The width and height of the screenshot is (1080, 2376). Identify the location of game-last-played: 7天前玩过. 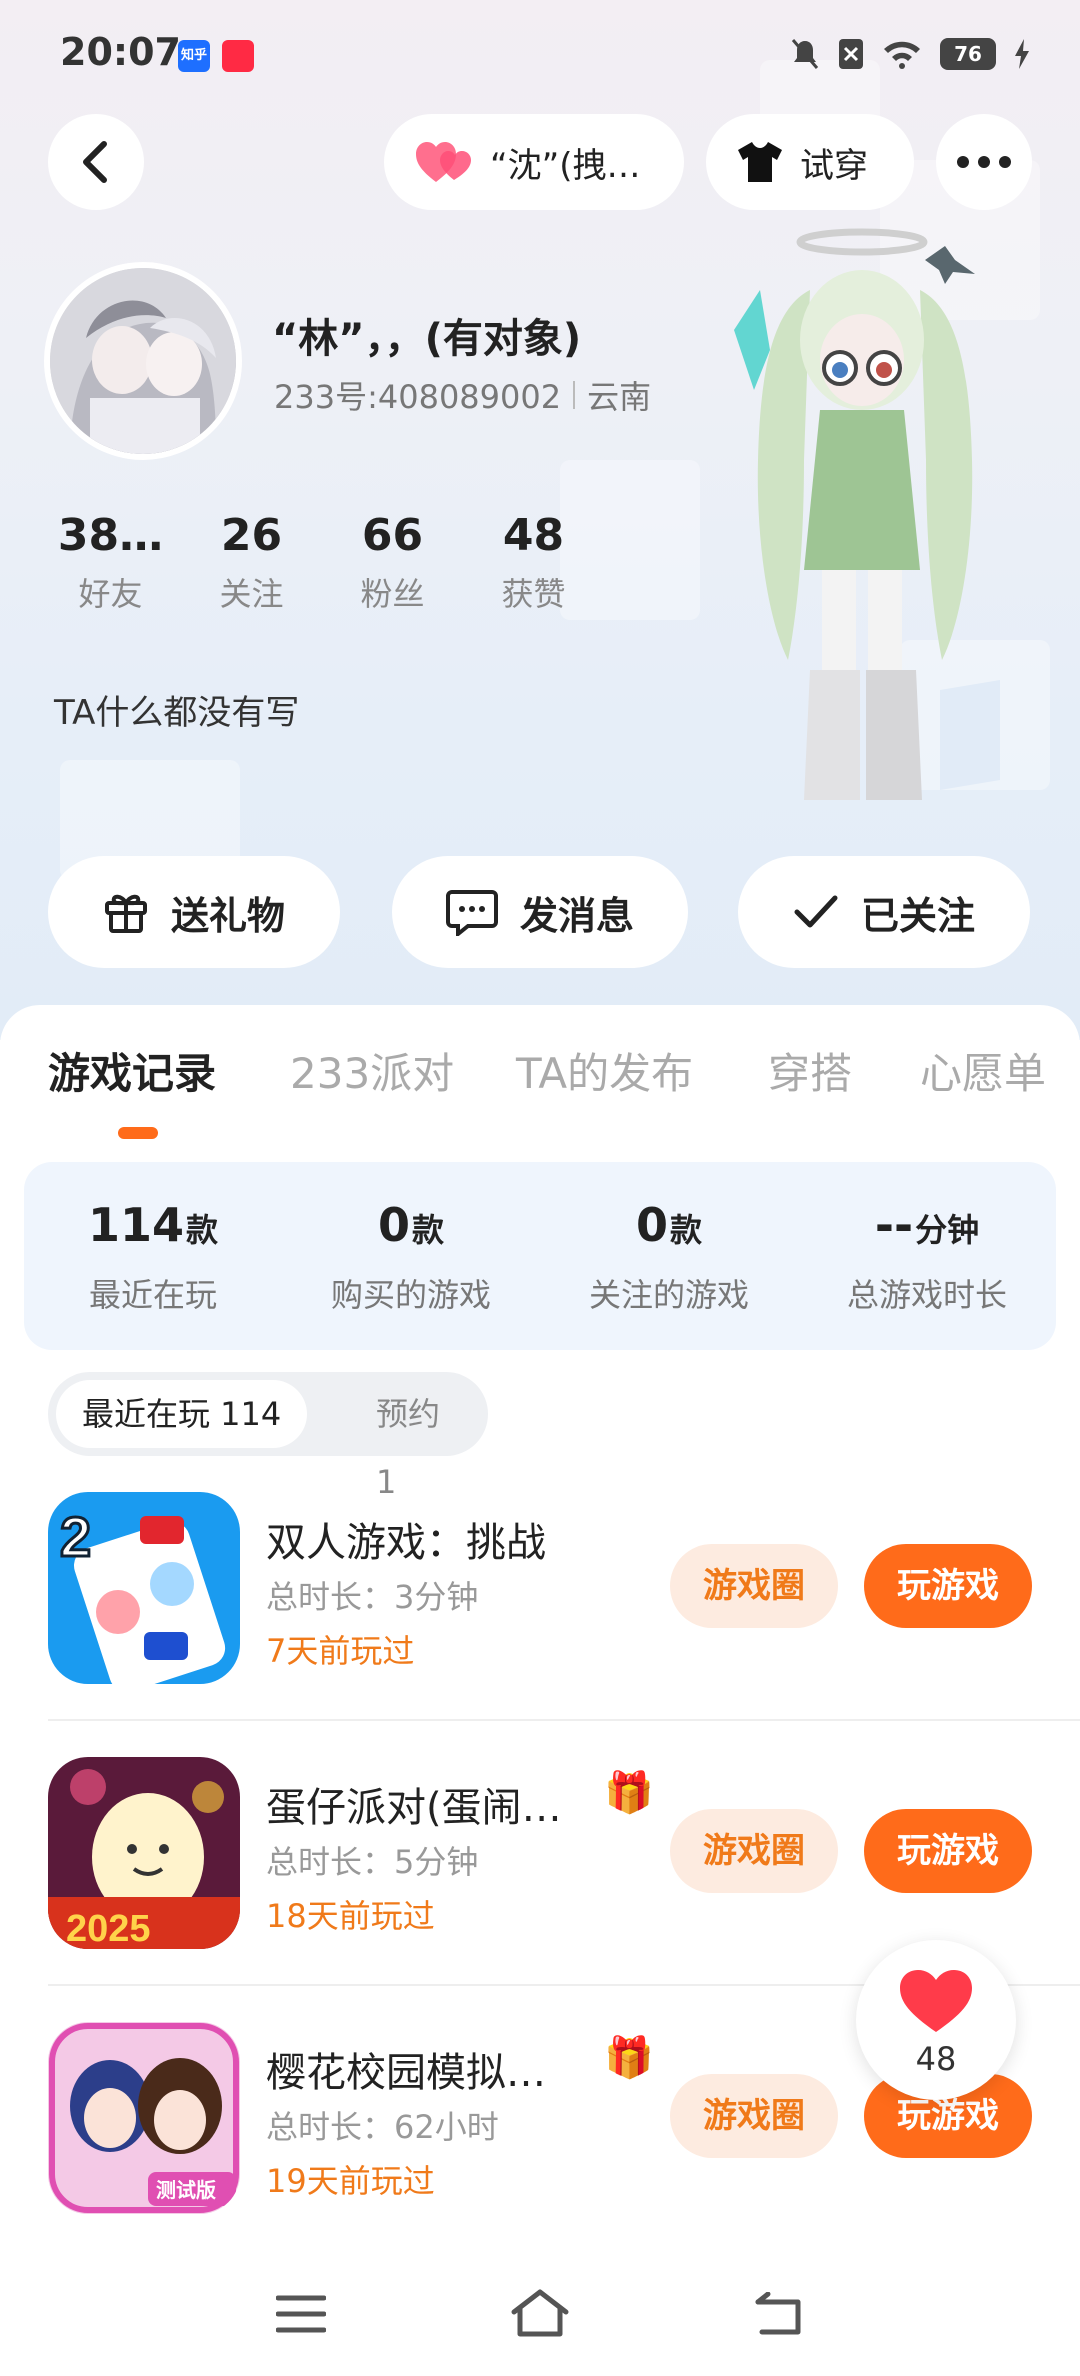
(340, 1651).